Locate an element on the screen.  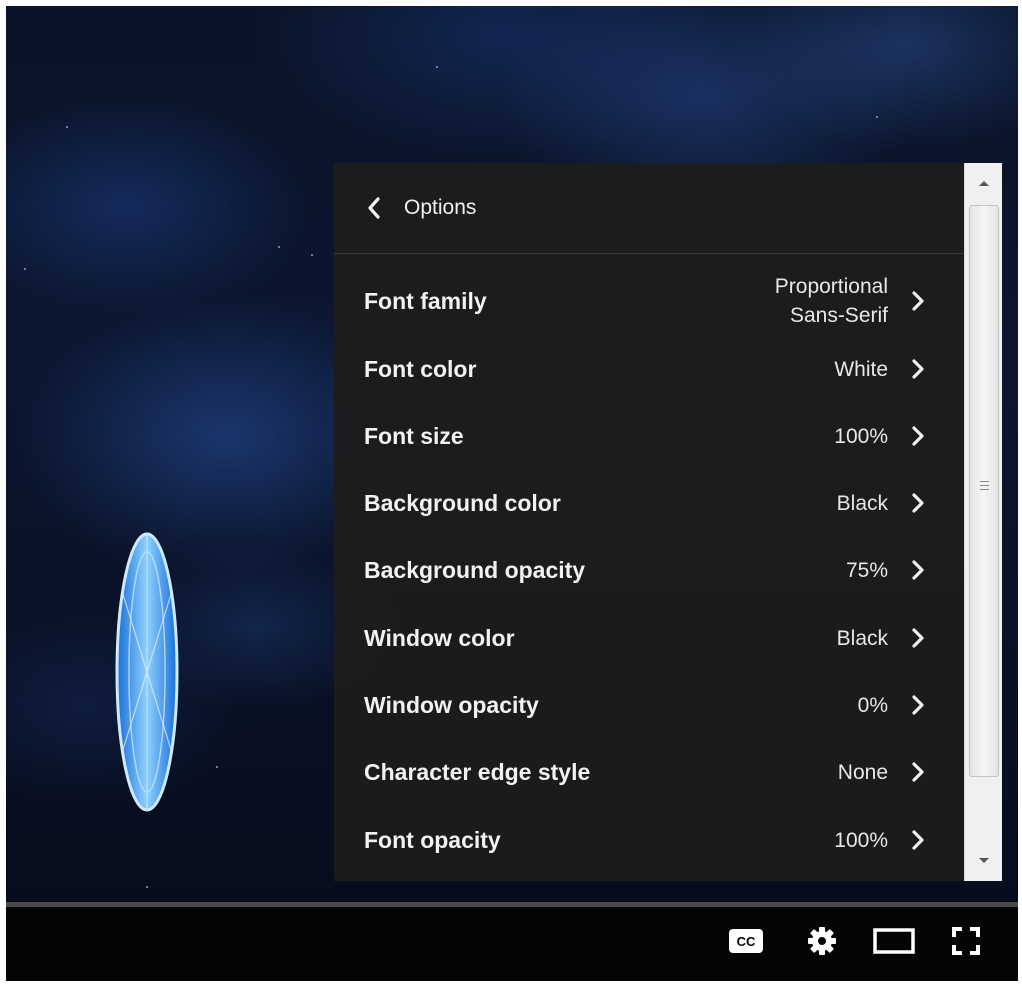
panel-title: Options is located at coordinates (440, 208).